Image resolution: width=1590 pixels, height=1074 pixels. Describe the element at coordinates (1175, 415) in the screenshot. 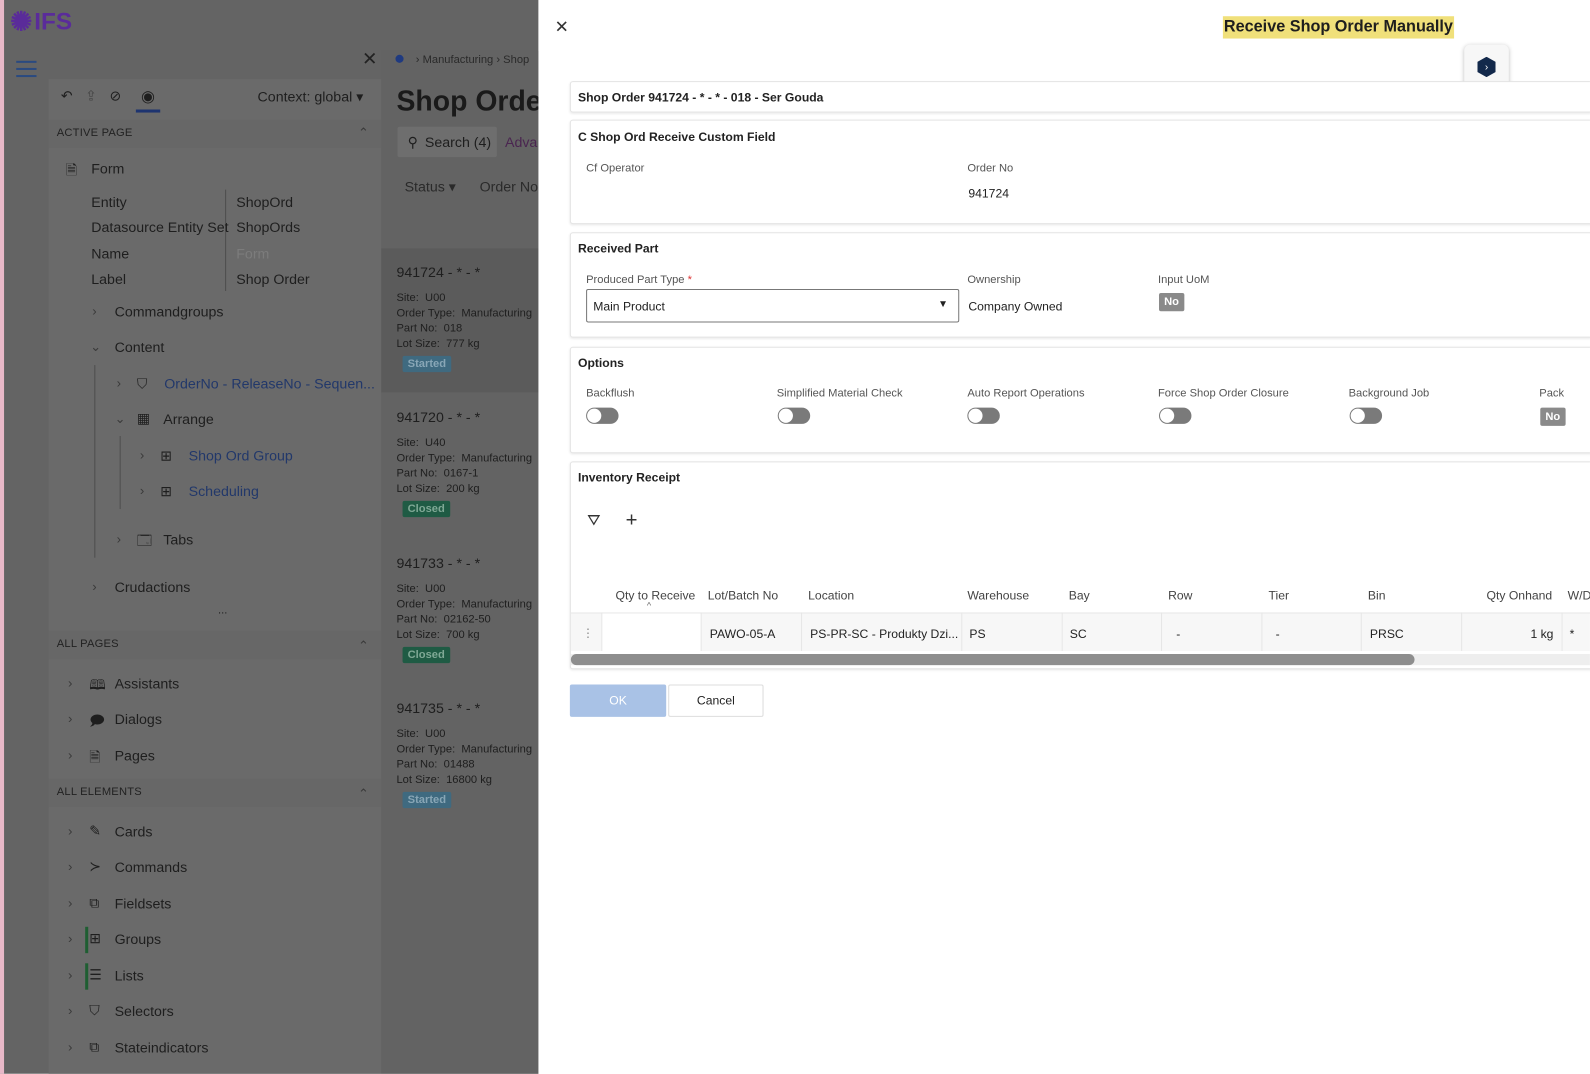

I see `force-shop-order-closure-toggle` at that location.